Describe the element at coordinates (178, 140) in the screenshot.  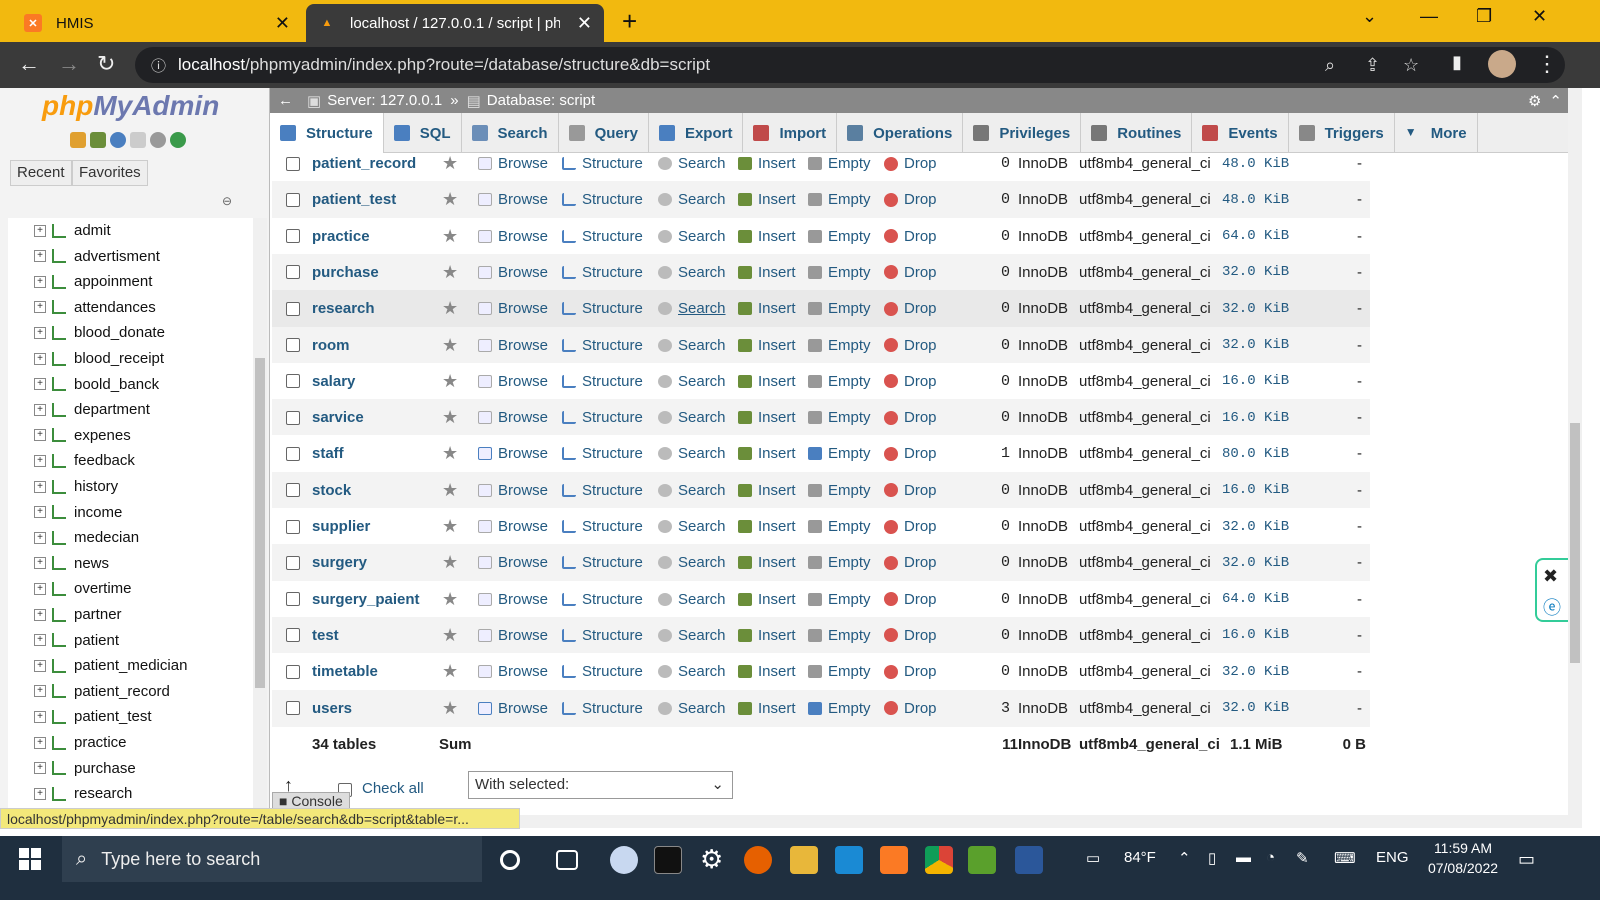
I see `refresh-icon` at that location.